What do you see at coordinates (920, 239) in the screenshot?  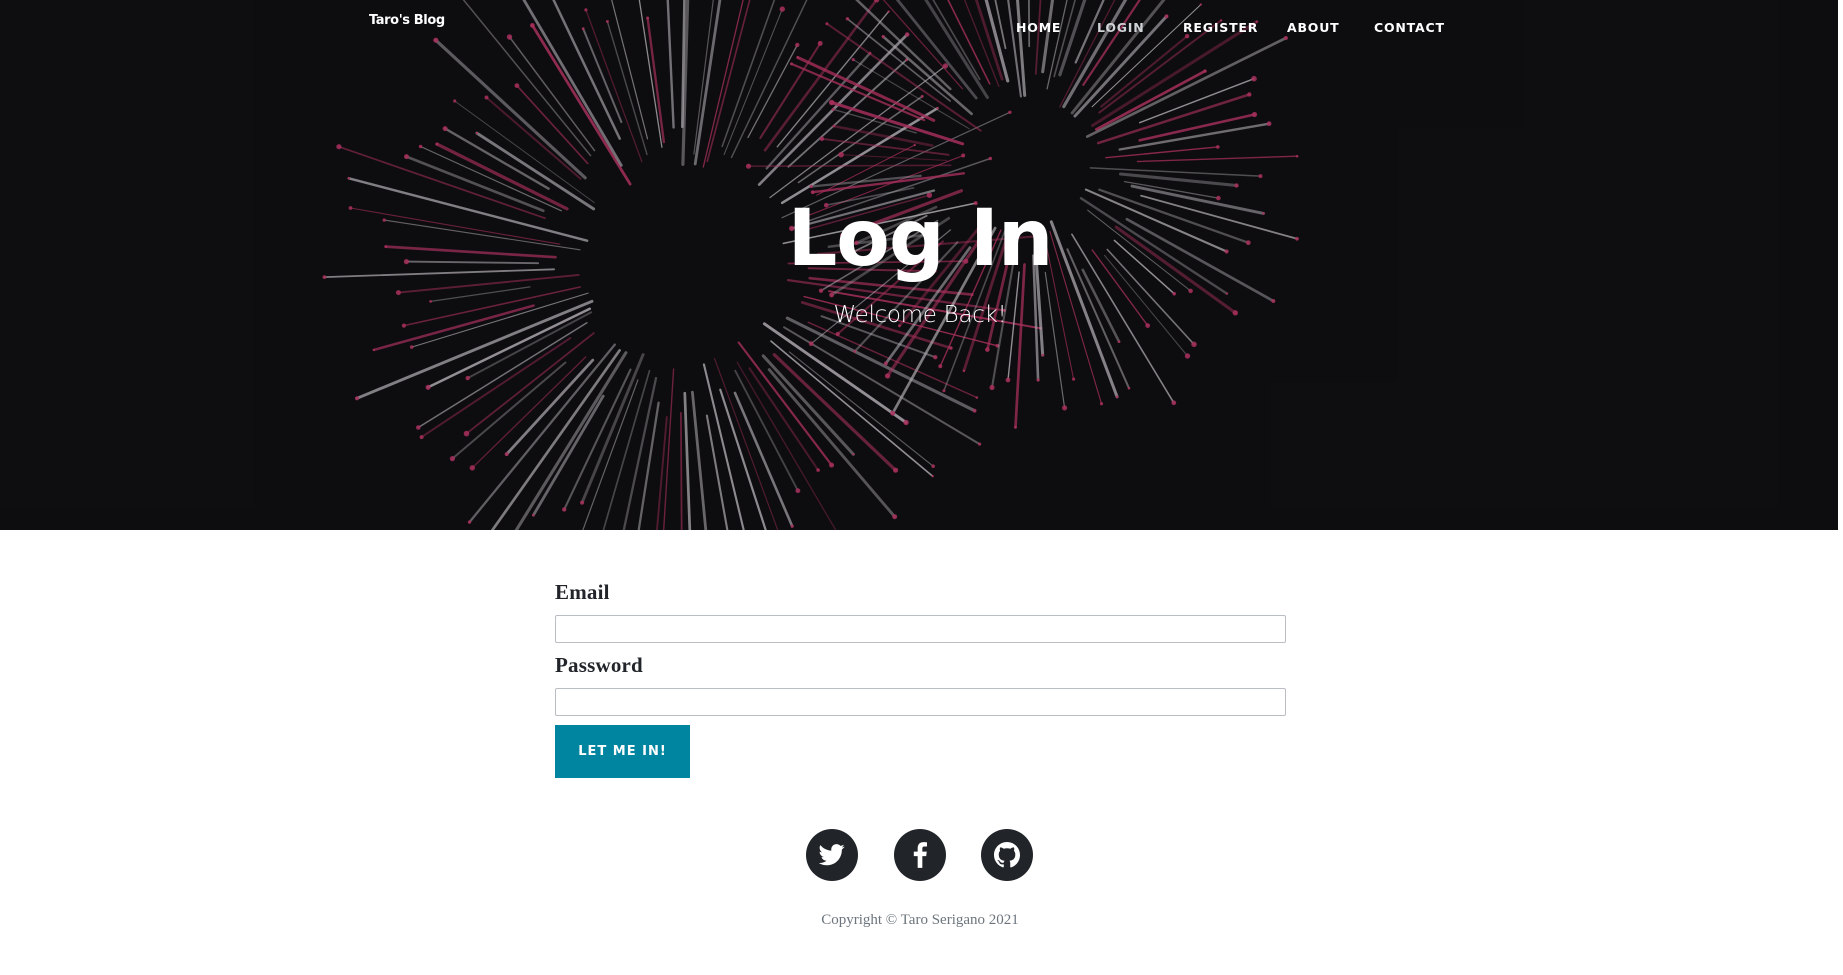 I see `page-title: Log In` at bounding box center [920, 239].